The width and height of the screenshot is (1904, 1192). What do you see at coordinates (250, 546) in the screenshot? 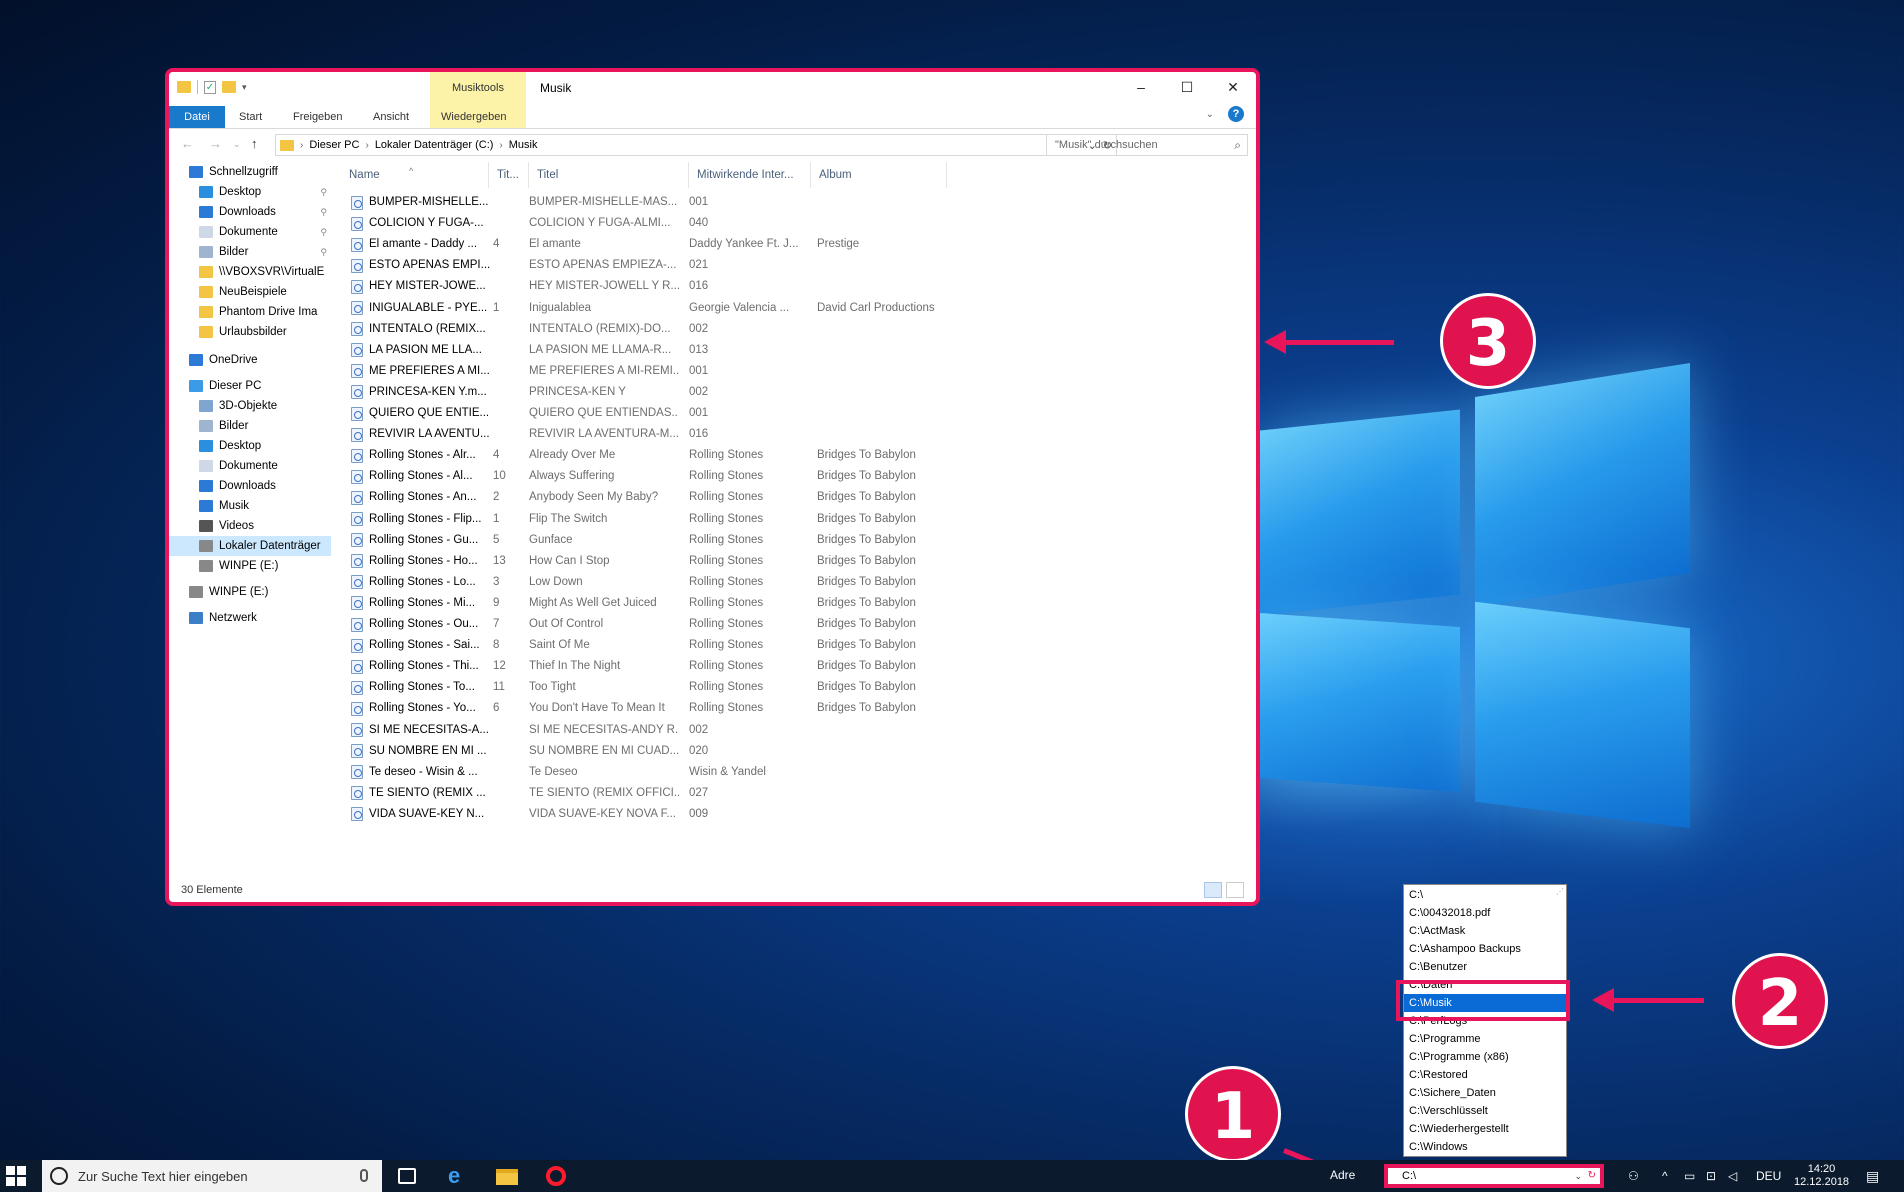
I see `sidebar-item: Lokaler Datenträger` at bounding box center [250, 546].